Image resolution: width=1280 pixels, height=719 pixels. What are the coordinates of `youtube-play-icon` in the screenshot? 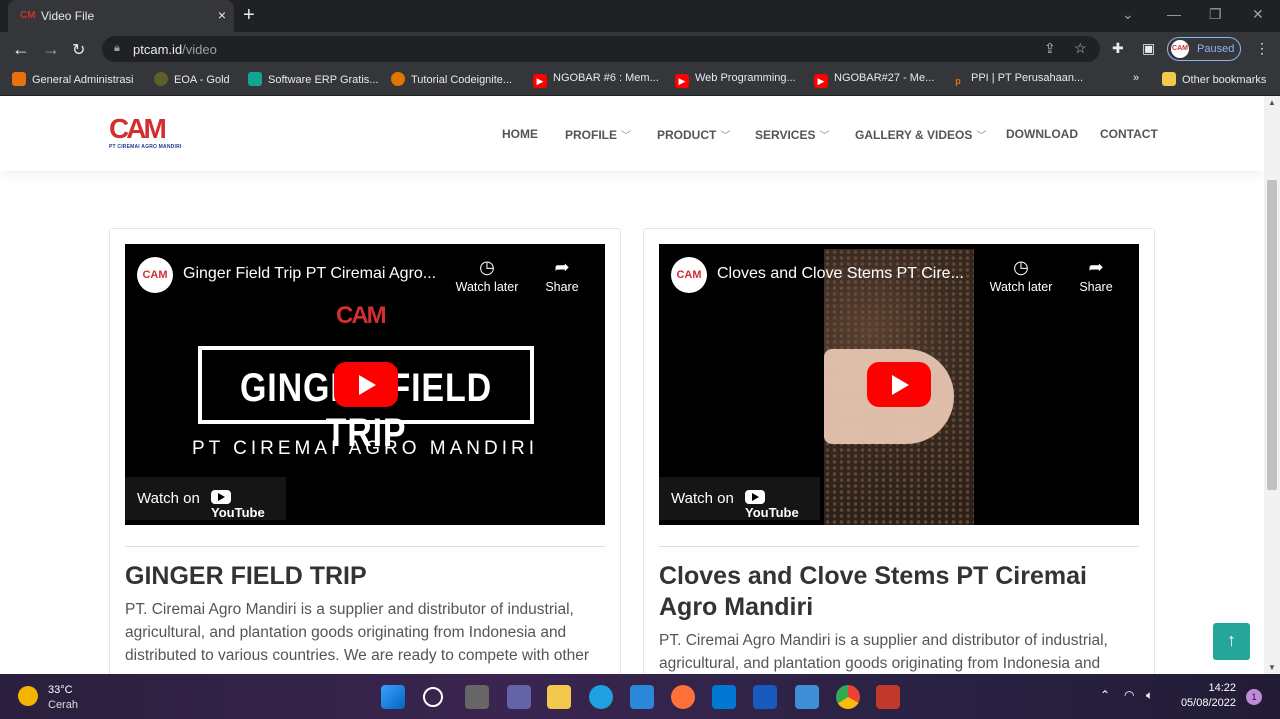 It's located at (755, 497).